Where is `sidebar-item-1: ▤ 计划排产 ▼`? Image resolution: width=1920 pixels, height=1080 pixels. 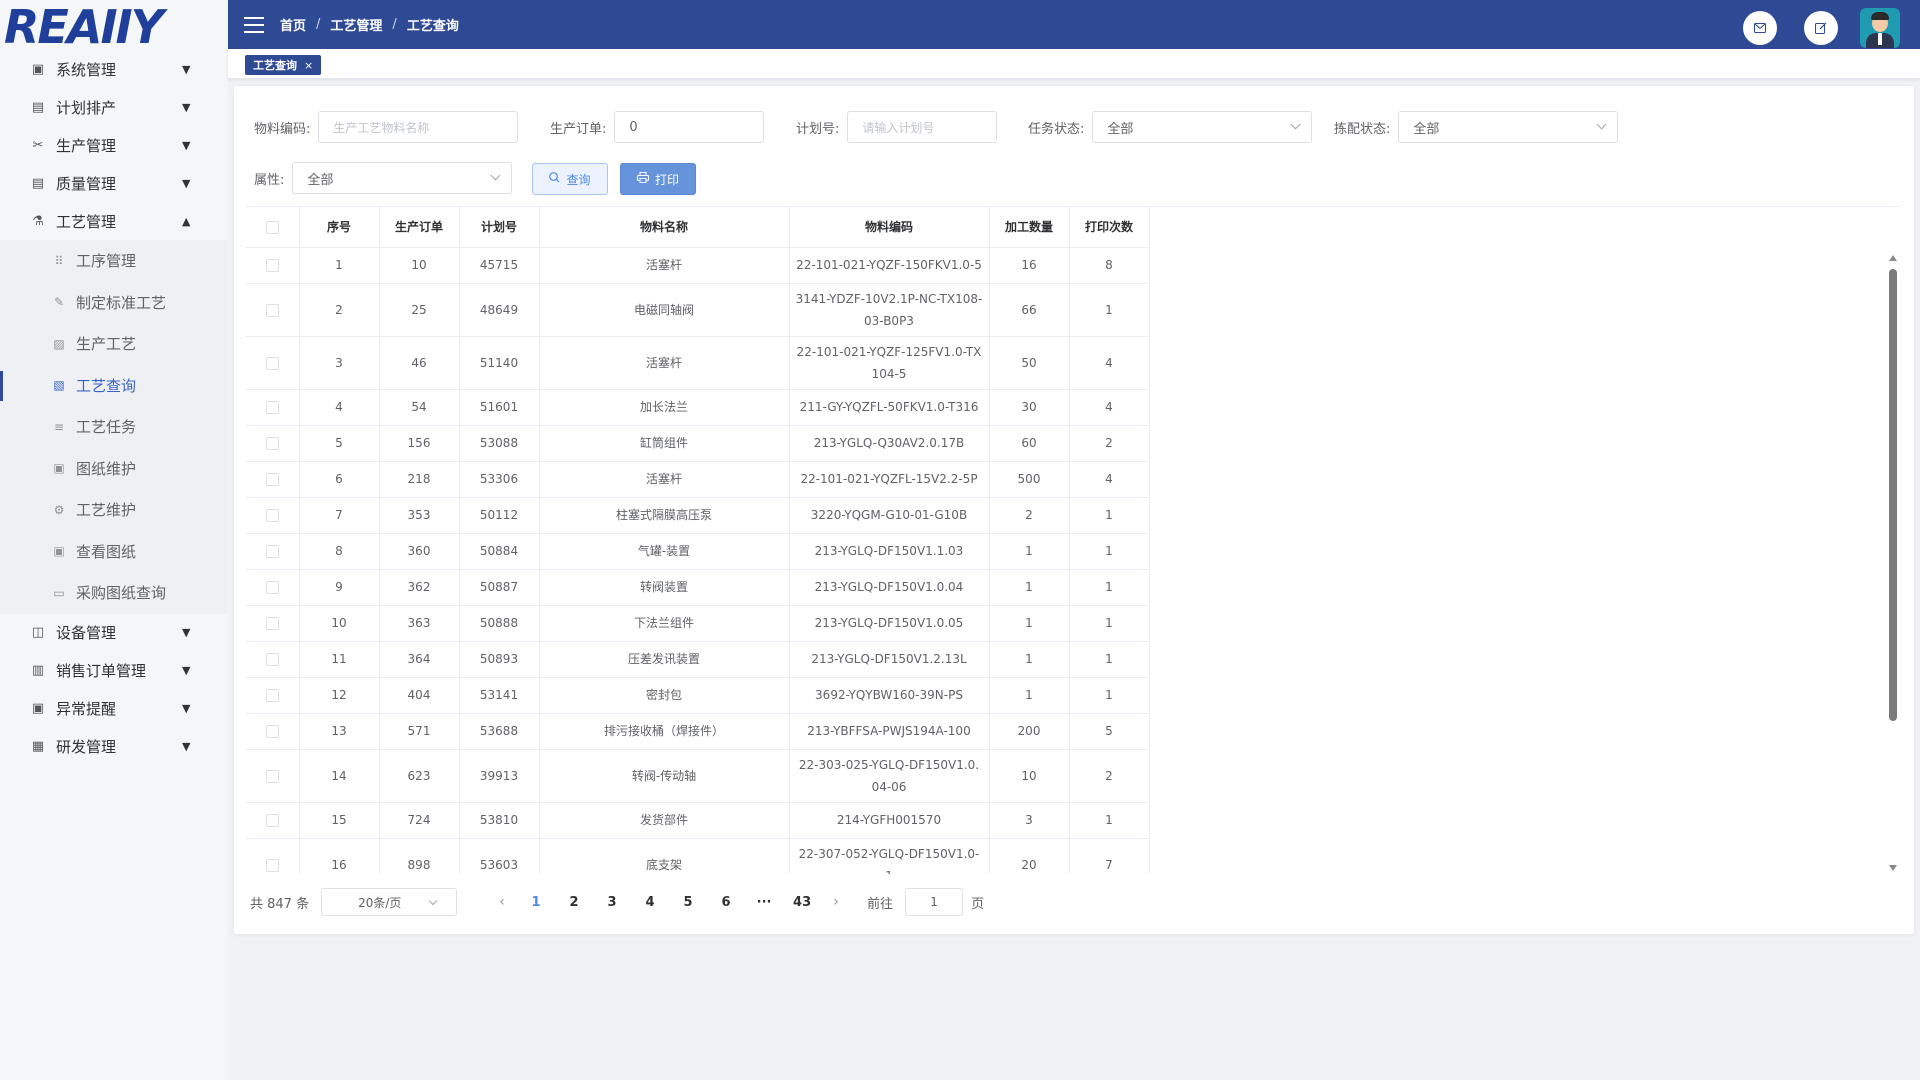
sidebar-item-1: ▤ 计划排产 ▼ is located at coordinates (114, 107).